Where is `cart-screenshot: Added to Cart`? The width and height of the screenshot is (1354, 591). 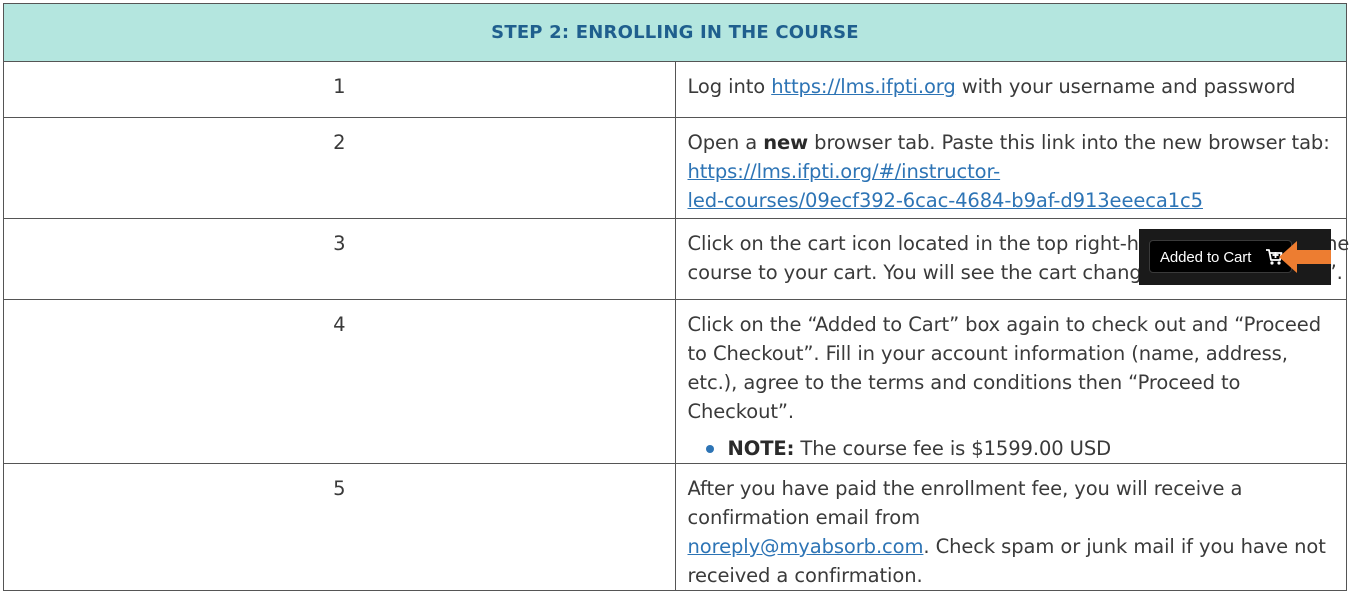 cart-screenshot: Added to Cart is located at coordinates (1235, 257).